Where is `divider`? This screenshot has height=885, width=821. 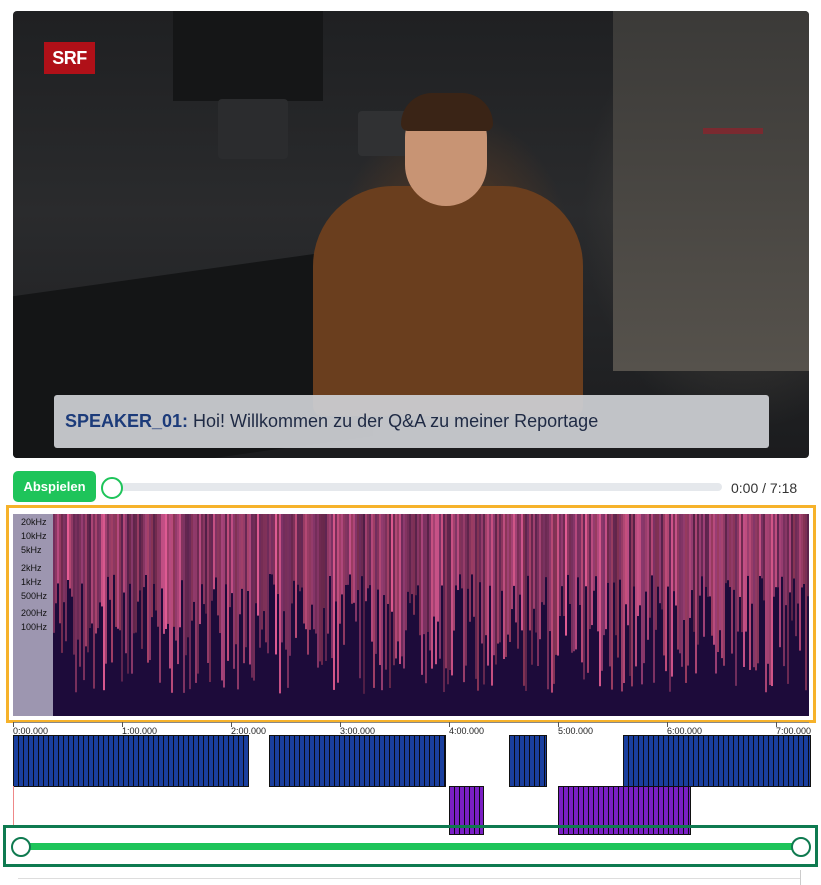 divider is located at coordinates (800, 877).